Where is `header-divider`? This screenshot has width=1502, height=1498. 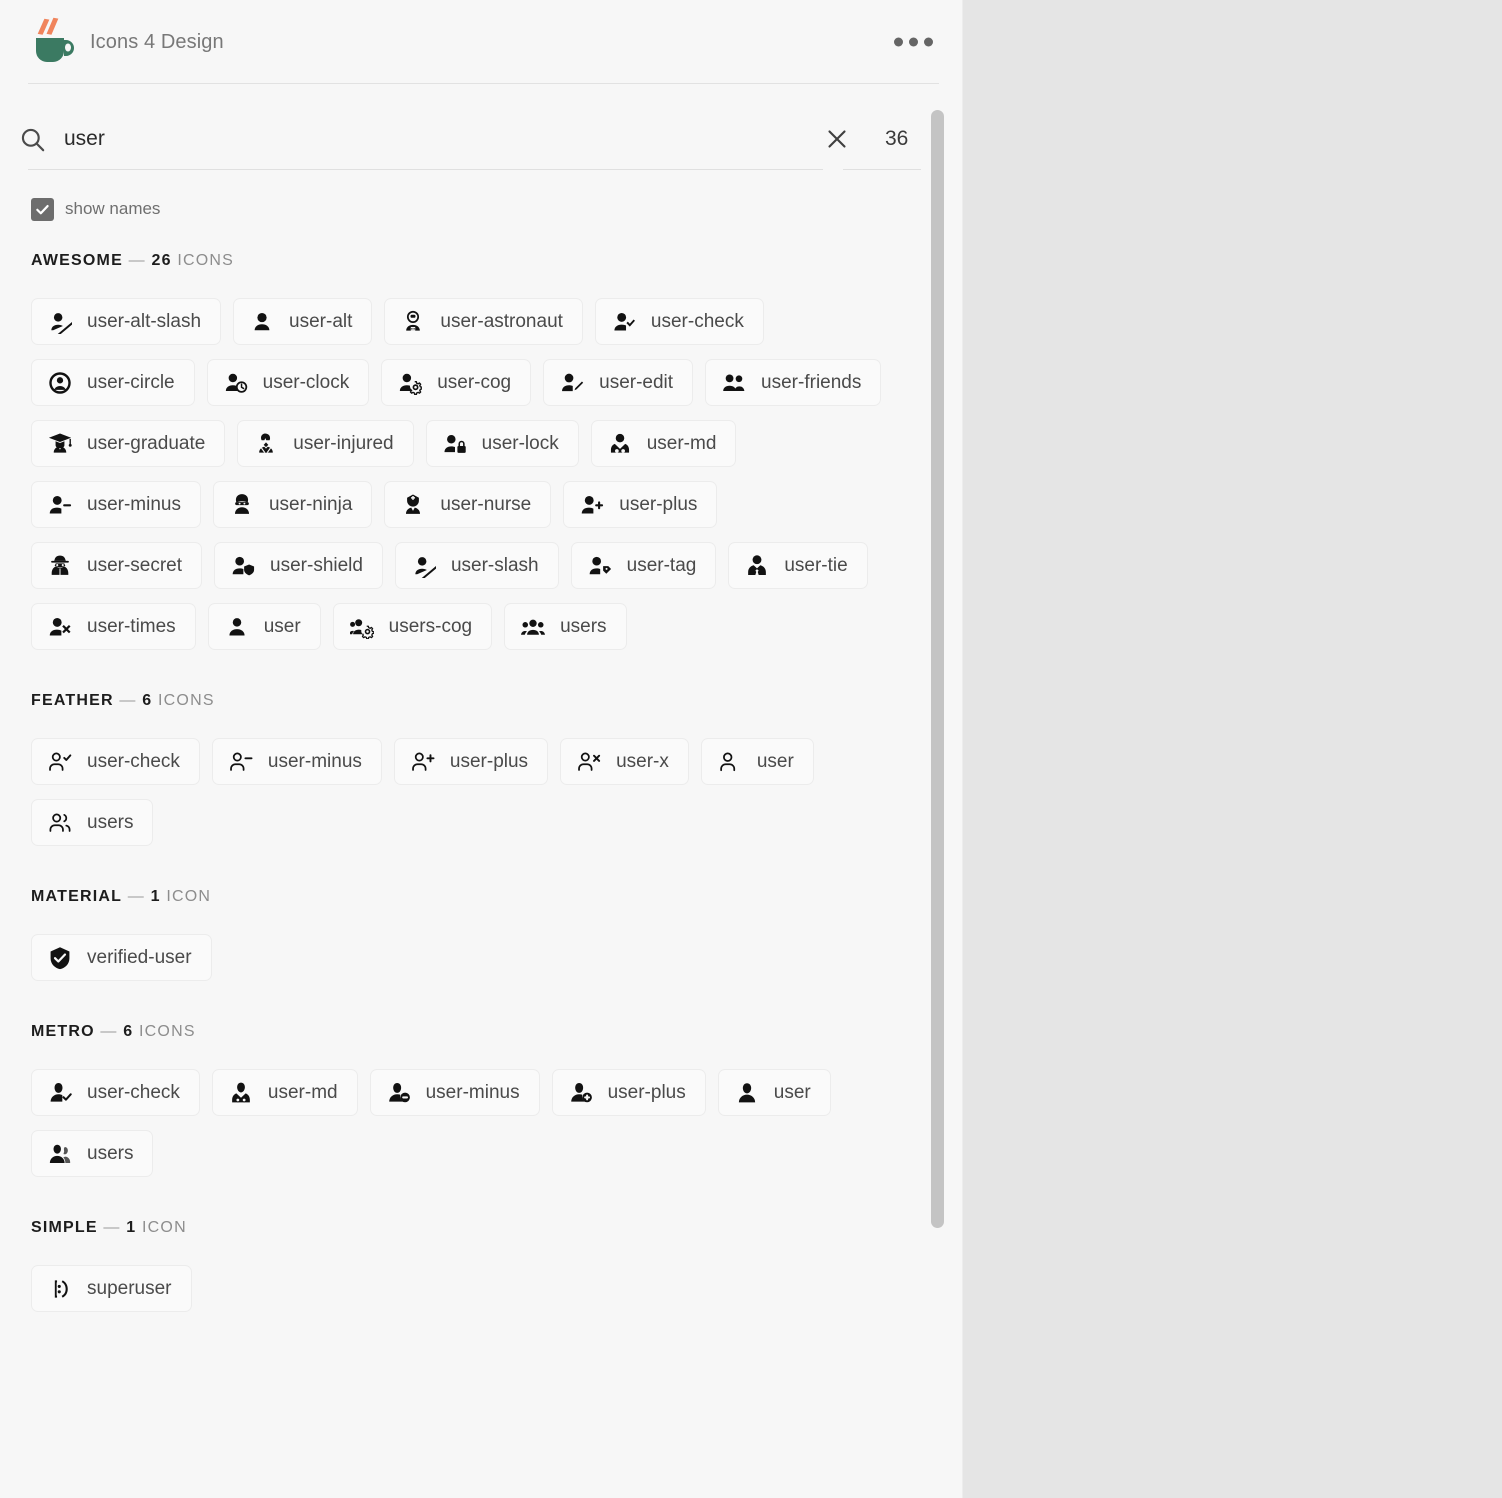
header-divider is located at coordinates (483, 83).